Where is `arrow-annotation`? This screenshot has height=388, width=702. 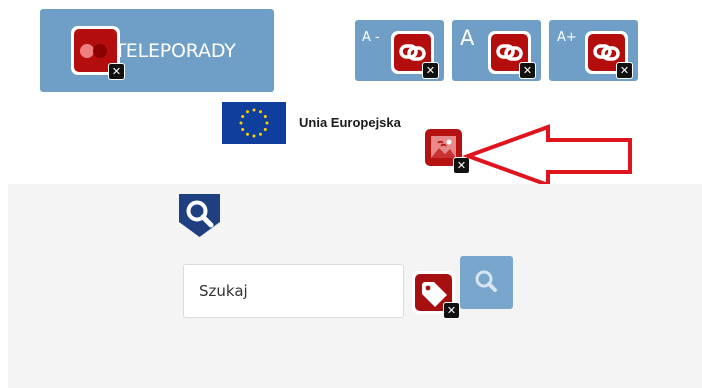
arrow-annotation is located at coordinates (547, 156).